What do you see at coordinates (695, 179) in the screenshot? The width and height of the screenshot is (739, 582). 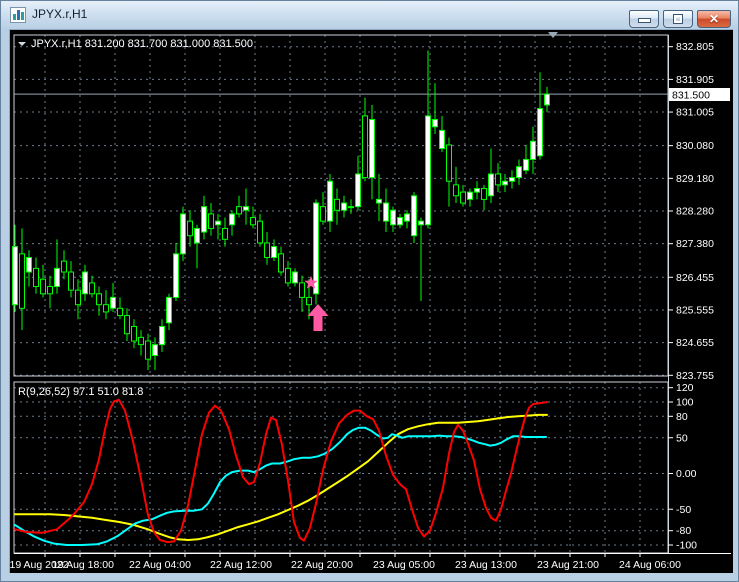 I see `price-tick-label: 829.180` at bounding box center [695, 179].